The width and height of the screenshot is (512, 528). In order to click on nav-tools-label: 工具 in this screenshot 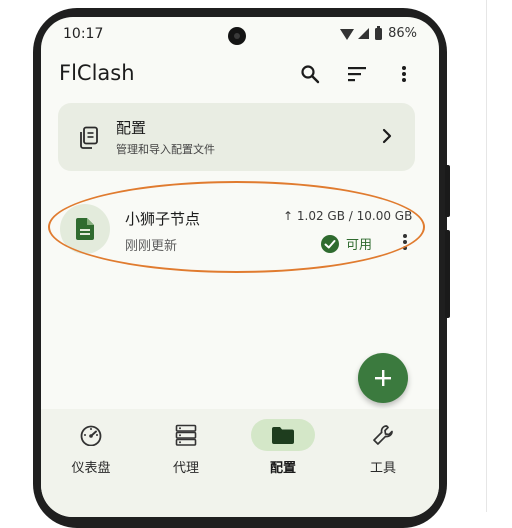, I will do `click(382, 468)`.